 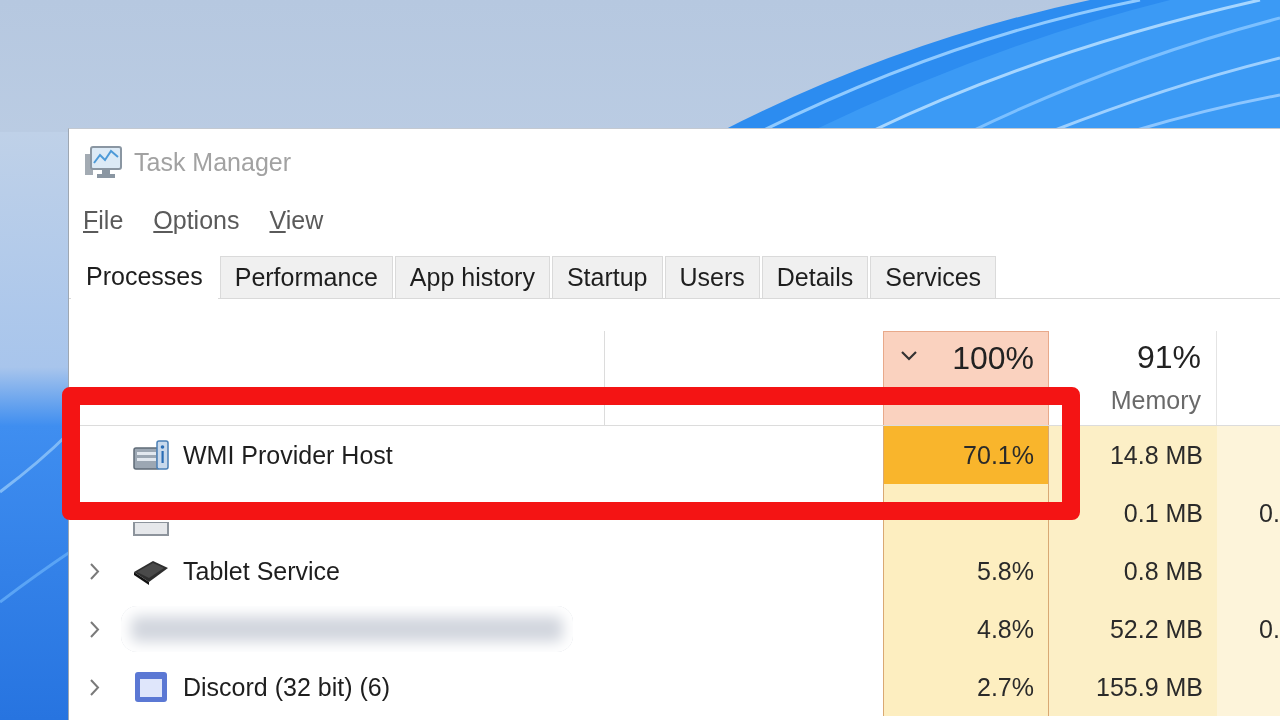 I want to click on window-icon, so click(x=151, y=529).